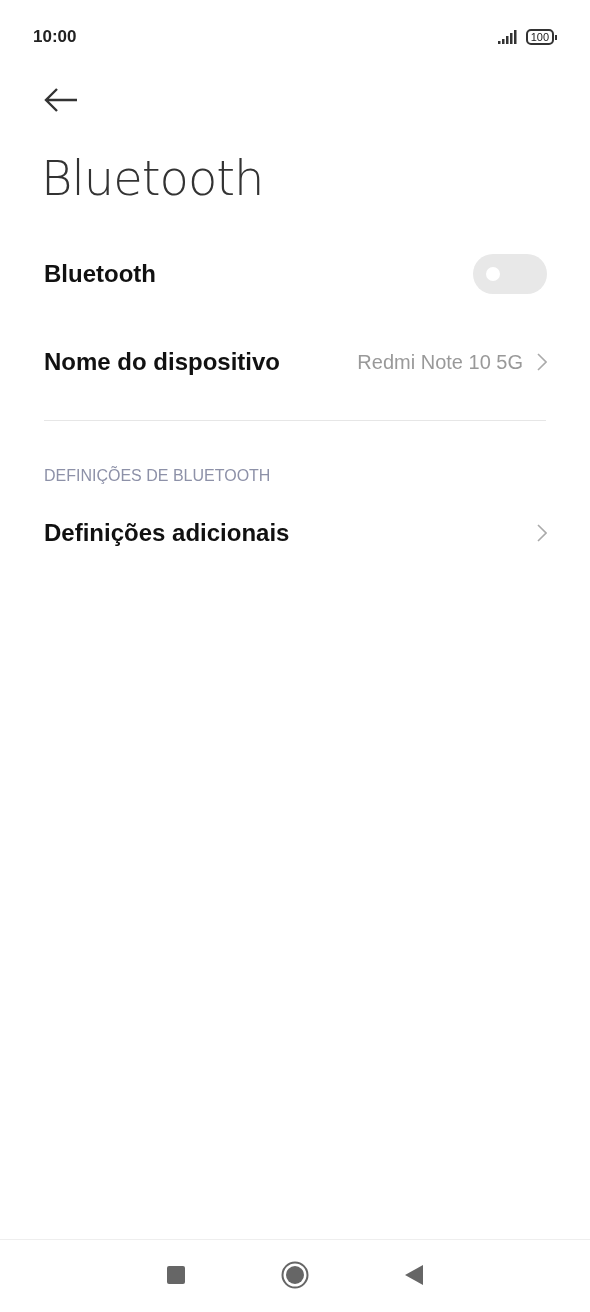 This screenshot has width=590, height=1312. What do you see at coordinates (507, 37) in the screenshot?
I see `signal-icon` at bounding box center [507, 37].